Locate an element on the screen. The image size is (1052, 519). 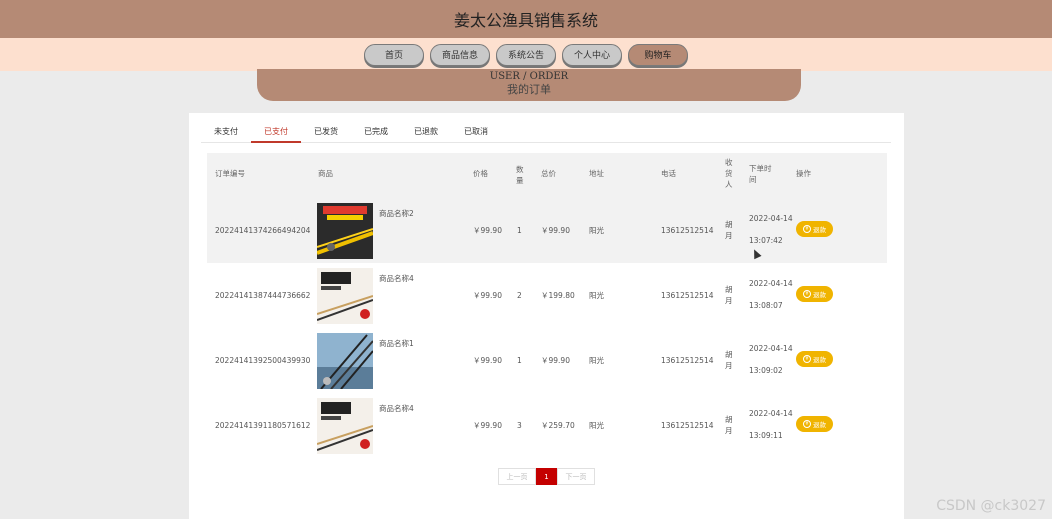
order-status-tabs: 未支付 已支付 已发货 已完成 已退款 已取消 is located at coordinates (546, 133).